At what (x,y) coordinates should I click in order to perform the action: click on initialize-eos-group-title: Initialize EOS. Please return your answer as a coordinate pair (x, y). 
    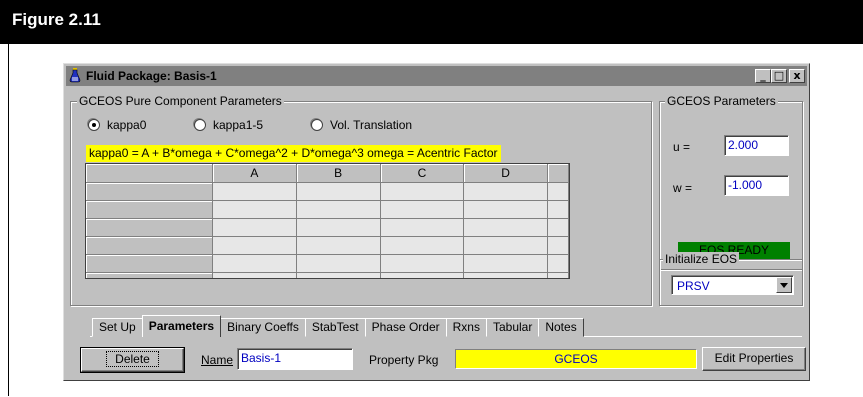
    Looking at the image, I should click on (701, 259).